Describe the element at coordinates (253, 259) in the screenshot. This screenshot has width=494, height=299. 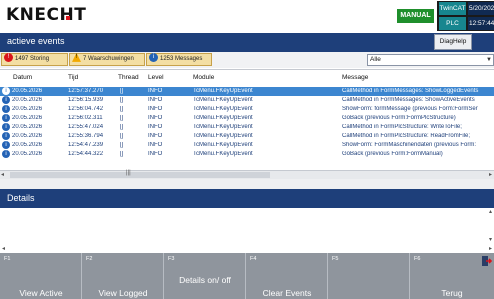
I see `f4-key-number: F4` at that location.